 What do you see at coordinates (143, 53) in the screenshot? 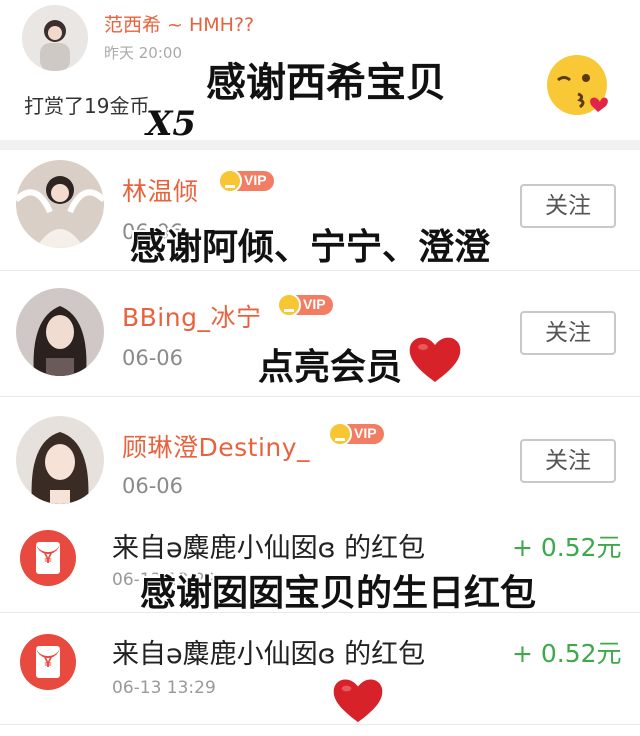
I see `reward-time: 昨天 20:00` at bounding box center [143, 53].